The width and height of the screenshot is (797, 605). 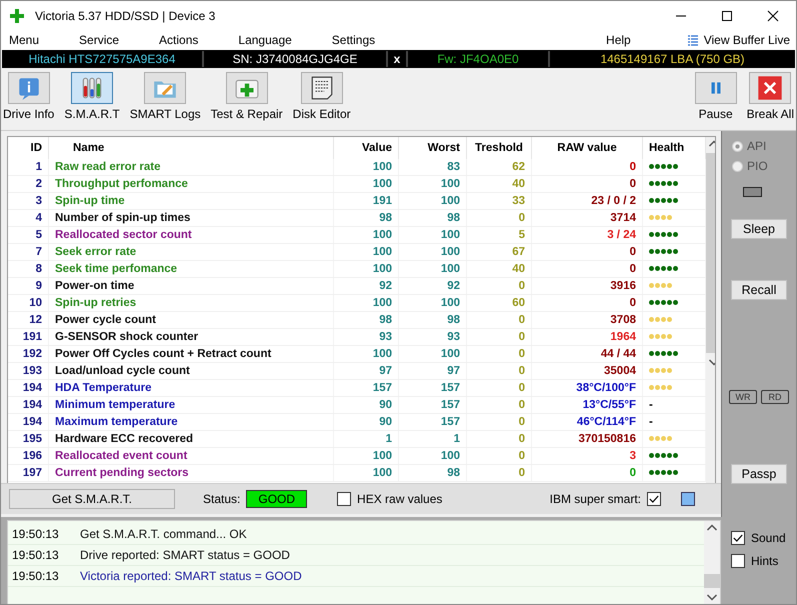 I want to click on table-cell: 193, so click(x=28, y=371).